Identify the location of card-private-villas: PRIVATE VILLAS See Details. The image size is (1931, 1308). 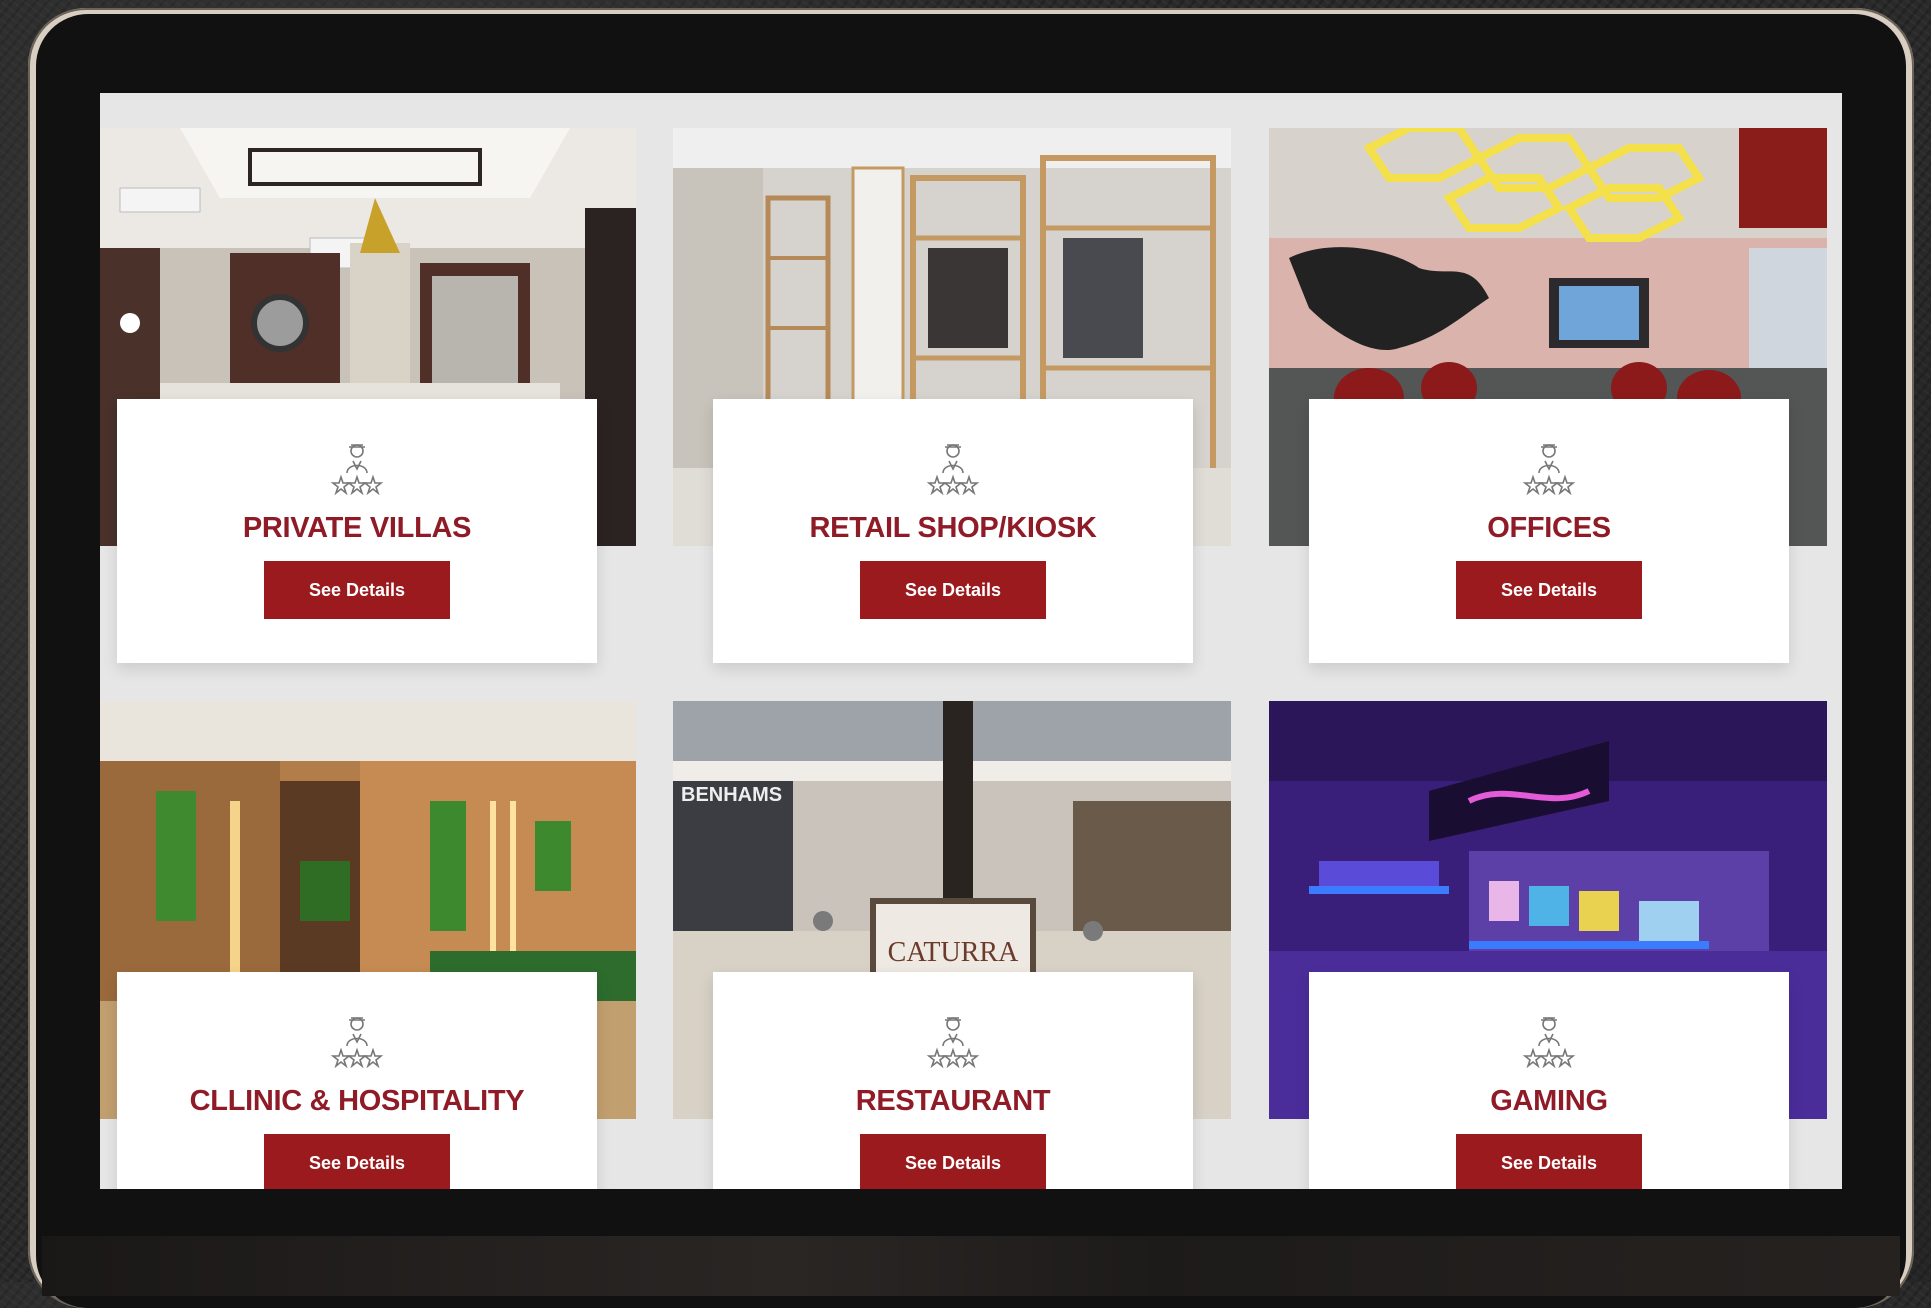
(379, 395).